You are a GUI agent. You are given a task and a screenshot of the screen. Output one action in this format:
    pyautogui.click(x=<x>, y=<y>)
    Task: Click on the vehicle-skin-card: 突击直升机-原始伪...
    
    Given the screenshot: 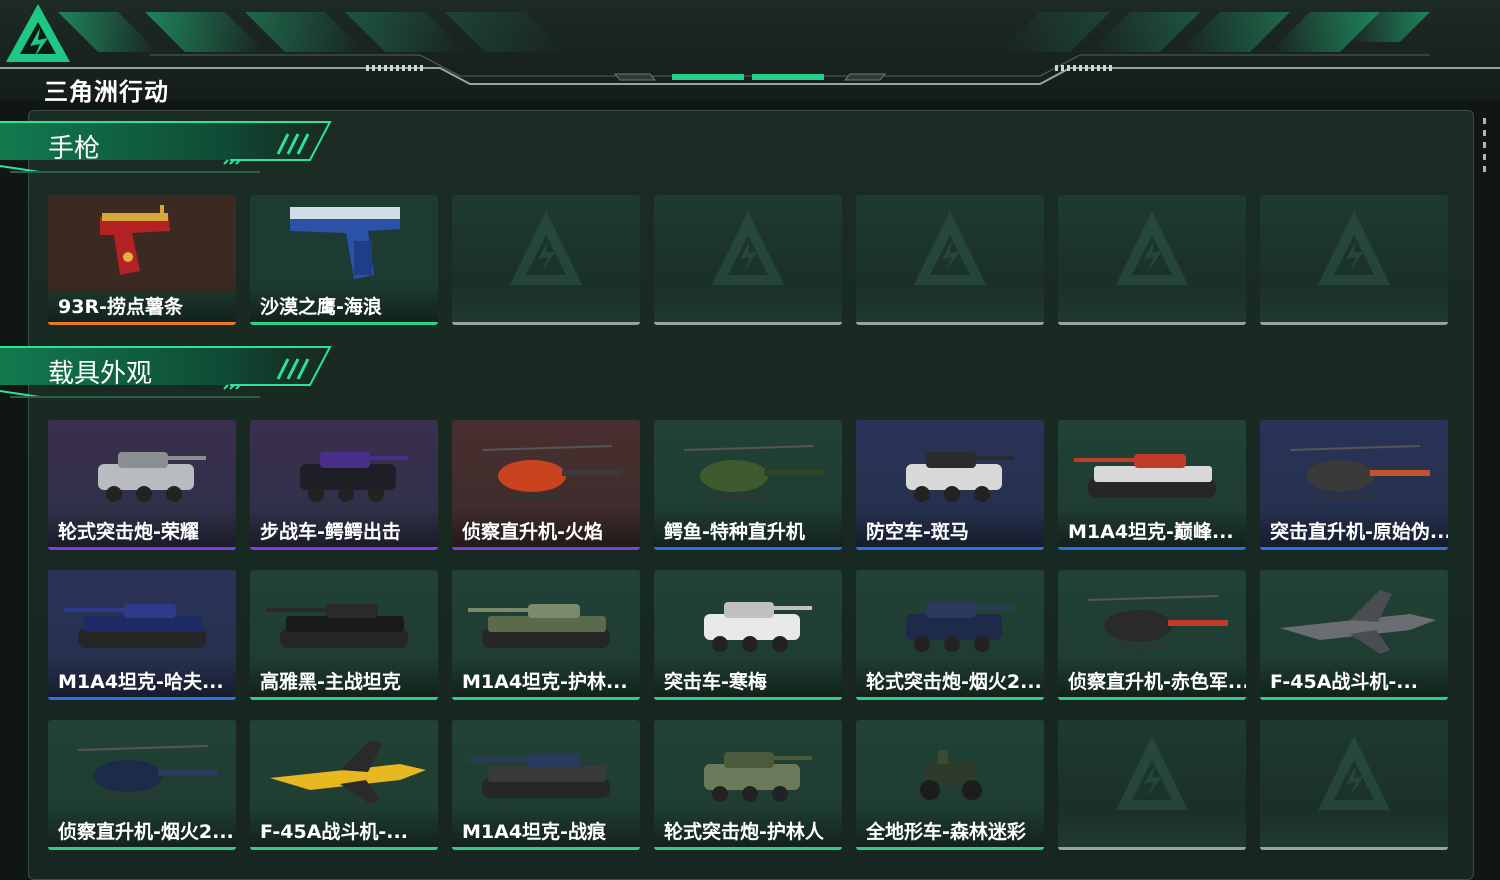 What is the action you would take?
    pyautogui.click(x=1354, y=485)
    